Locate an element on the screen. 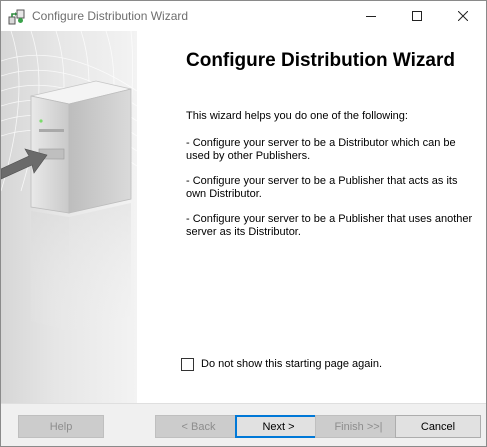  wizard-app-icon is located at coordinates (16, 16).